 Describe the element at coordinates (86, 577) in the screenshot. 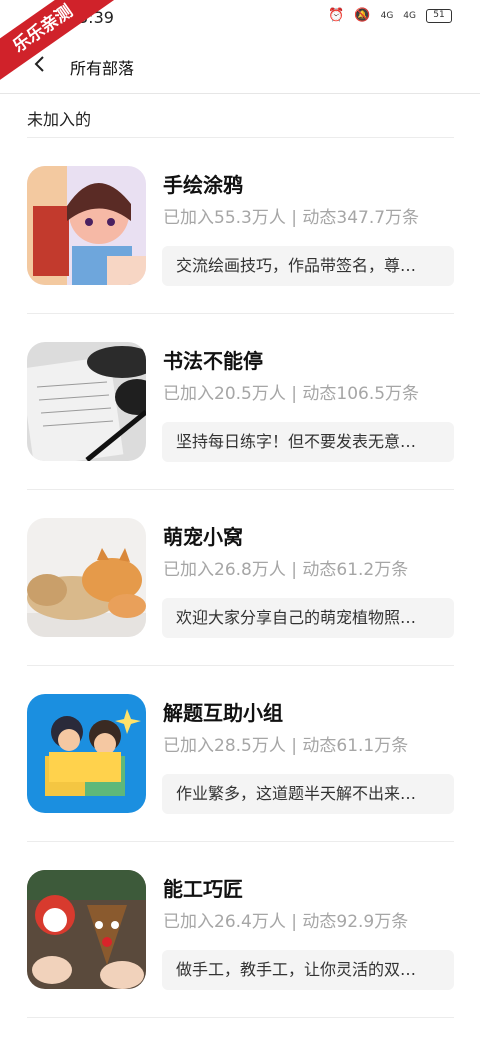

I see `puppy-kitten-image` at that location.